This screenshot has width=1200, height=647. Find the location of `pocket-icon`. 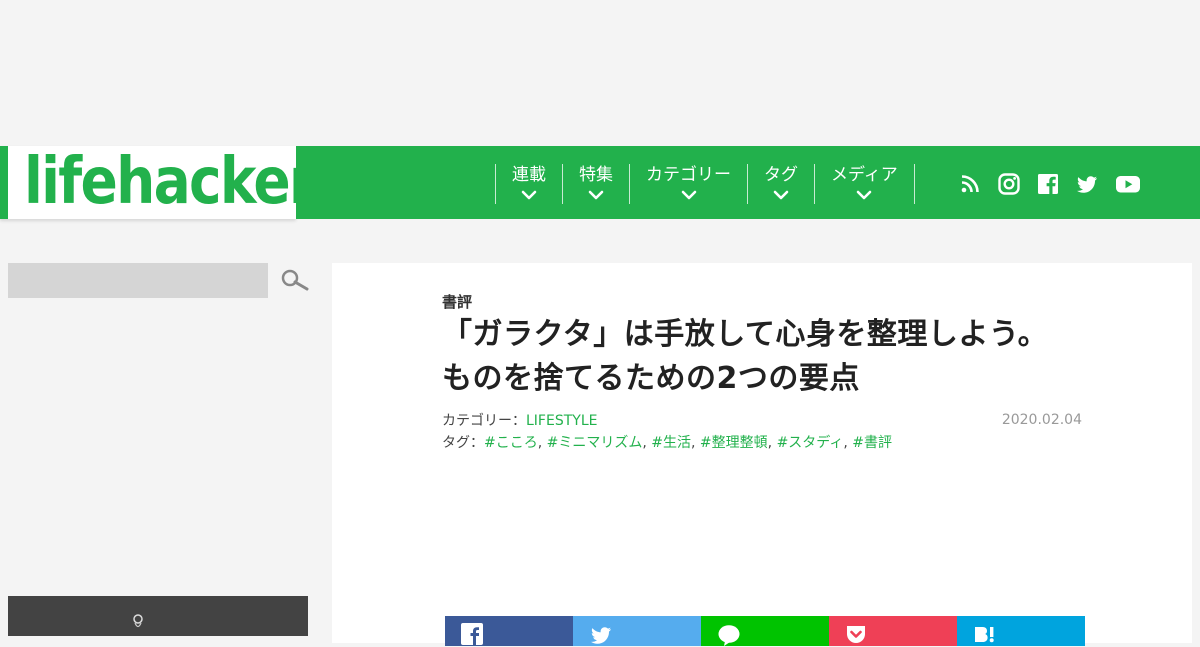

pocket-icon is located at coordinates (856, 634).